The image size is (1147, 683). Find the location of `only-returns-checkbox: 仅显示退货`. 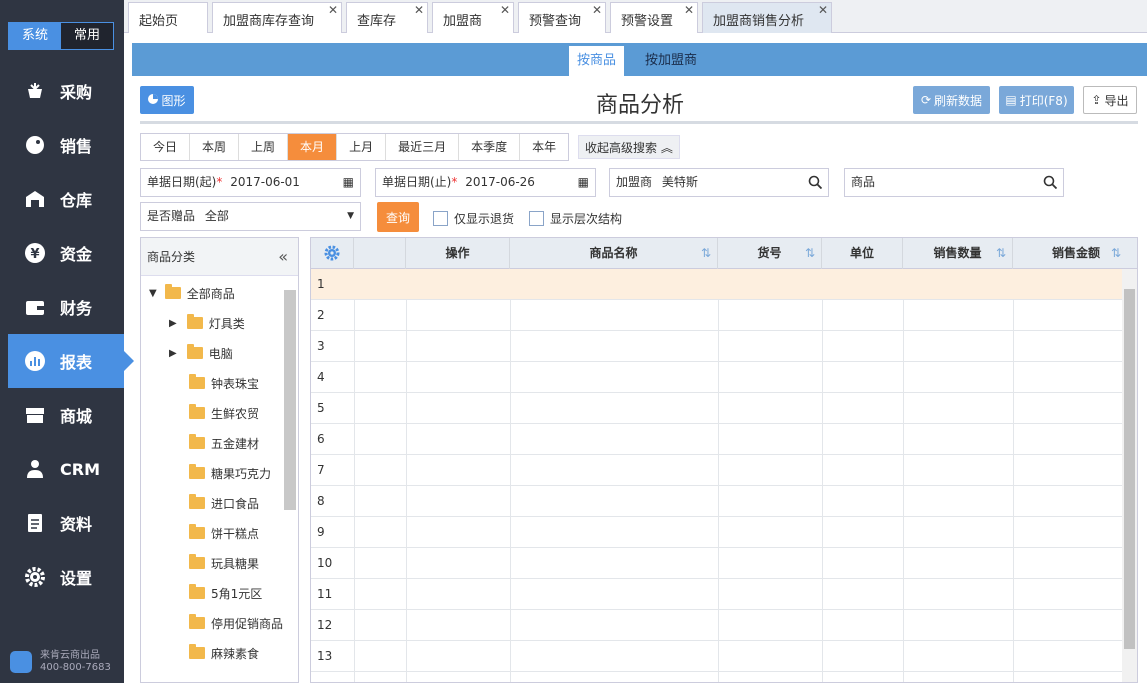

only-returns-checkbox: 仅显示退货 is located at coordinates (473, 218).